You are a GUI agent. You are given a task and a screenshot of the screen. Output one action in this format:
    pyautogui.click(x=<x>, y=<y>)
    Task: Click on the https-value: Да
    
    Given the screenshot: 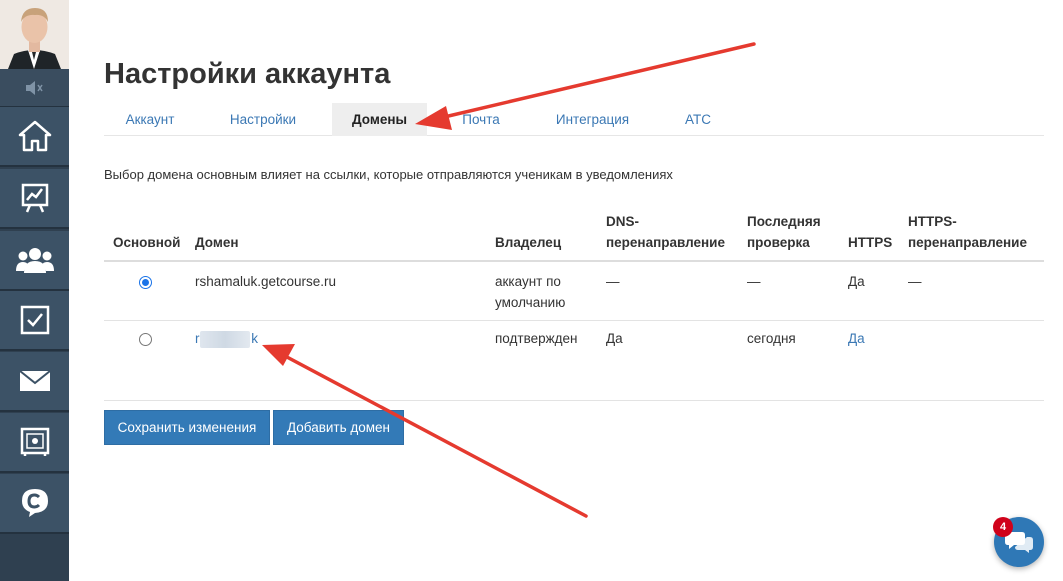 What is the action you would take?
    pyautogui.click(x=856, y=281)
    